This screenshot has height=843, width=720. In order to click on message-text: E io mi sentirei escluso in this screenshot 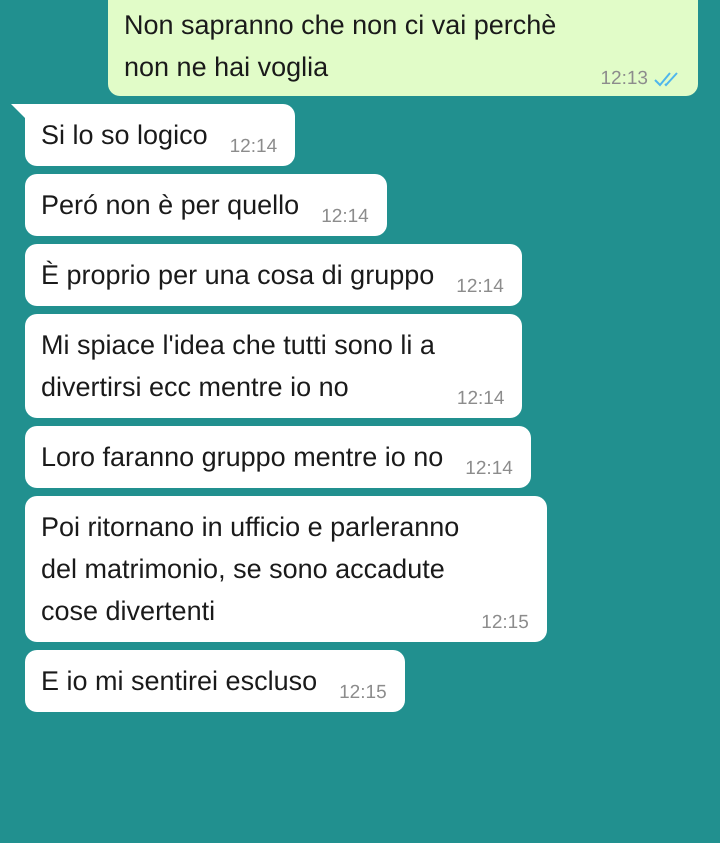, I will do `click(179, 681)`.